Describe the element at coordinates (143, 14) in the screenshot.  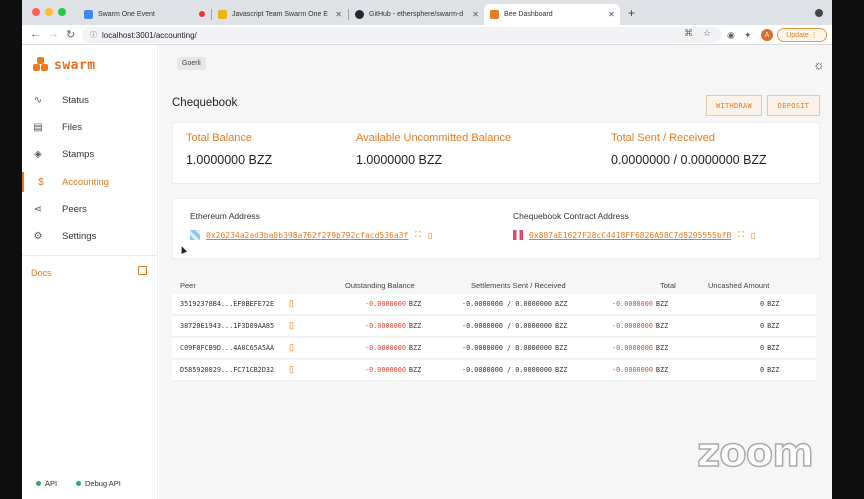
I see `browser-tab-swarm-one-event: Swarm One Event` at that location.